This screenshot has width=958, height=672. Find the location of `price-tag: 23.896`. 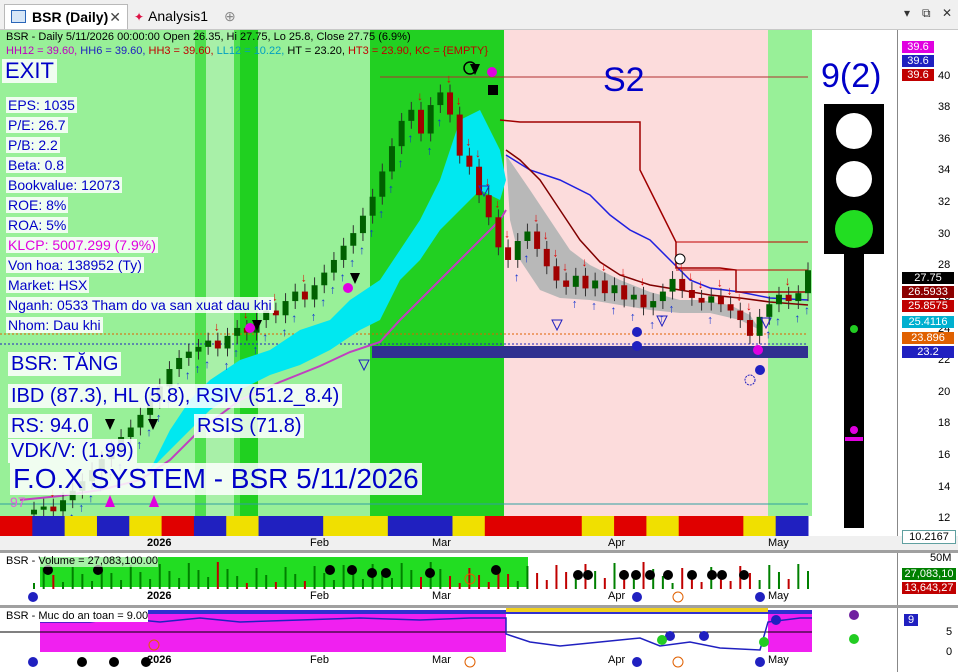

price-tag: 23.896 is located at coordinates (928, 338).